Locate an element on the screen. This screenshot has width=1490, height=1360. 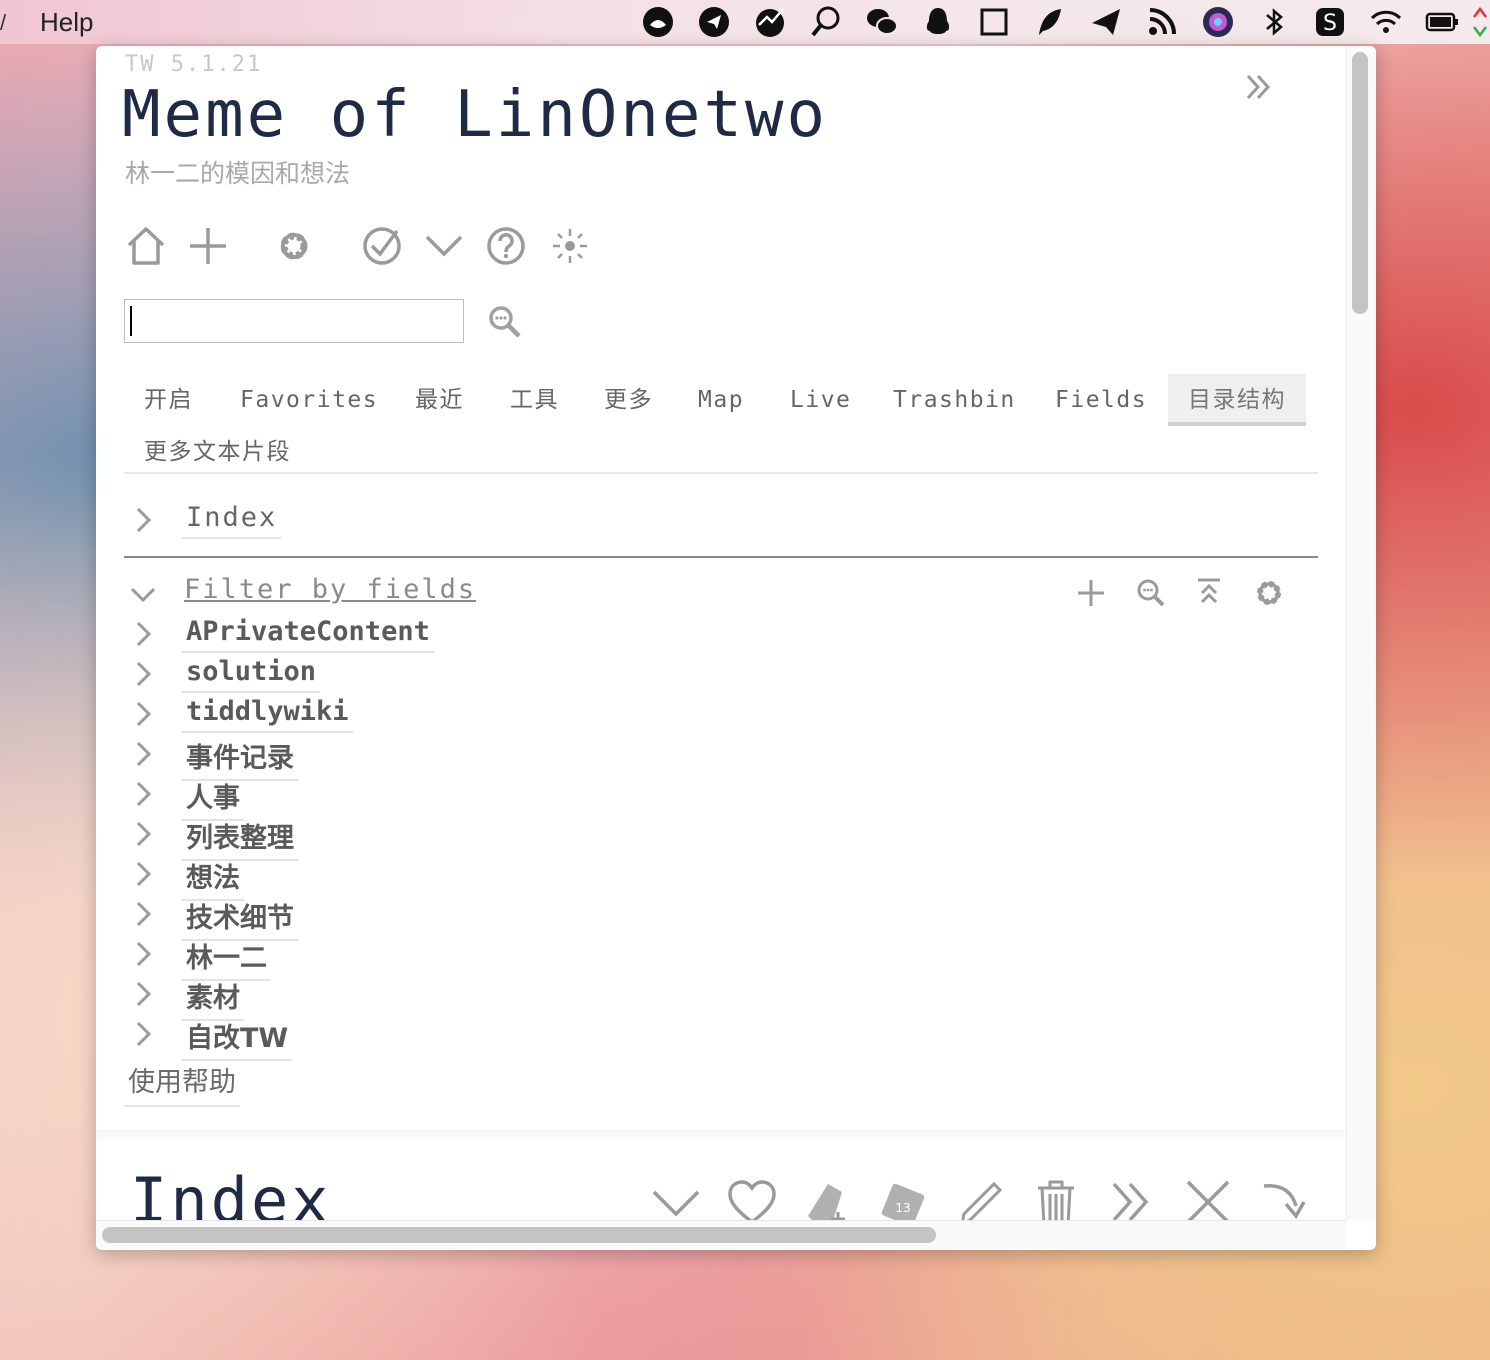
collapse-up-icon is located at coordinates (1209, 591).